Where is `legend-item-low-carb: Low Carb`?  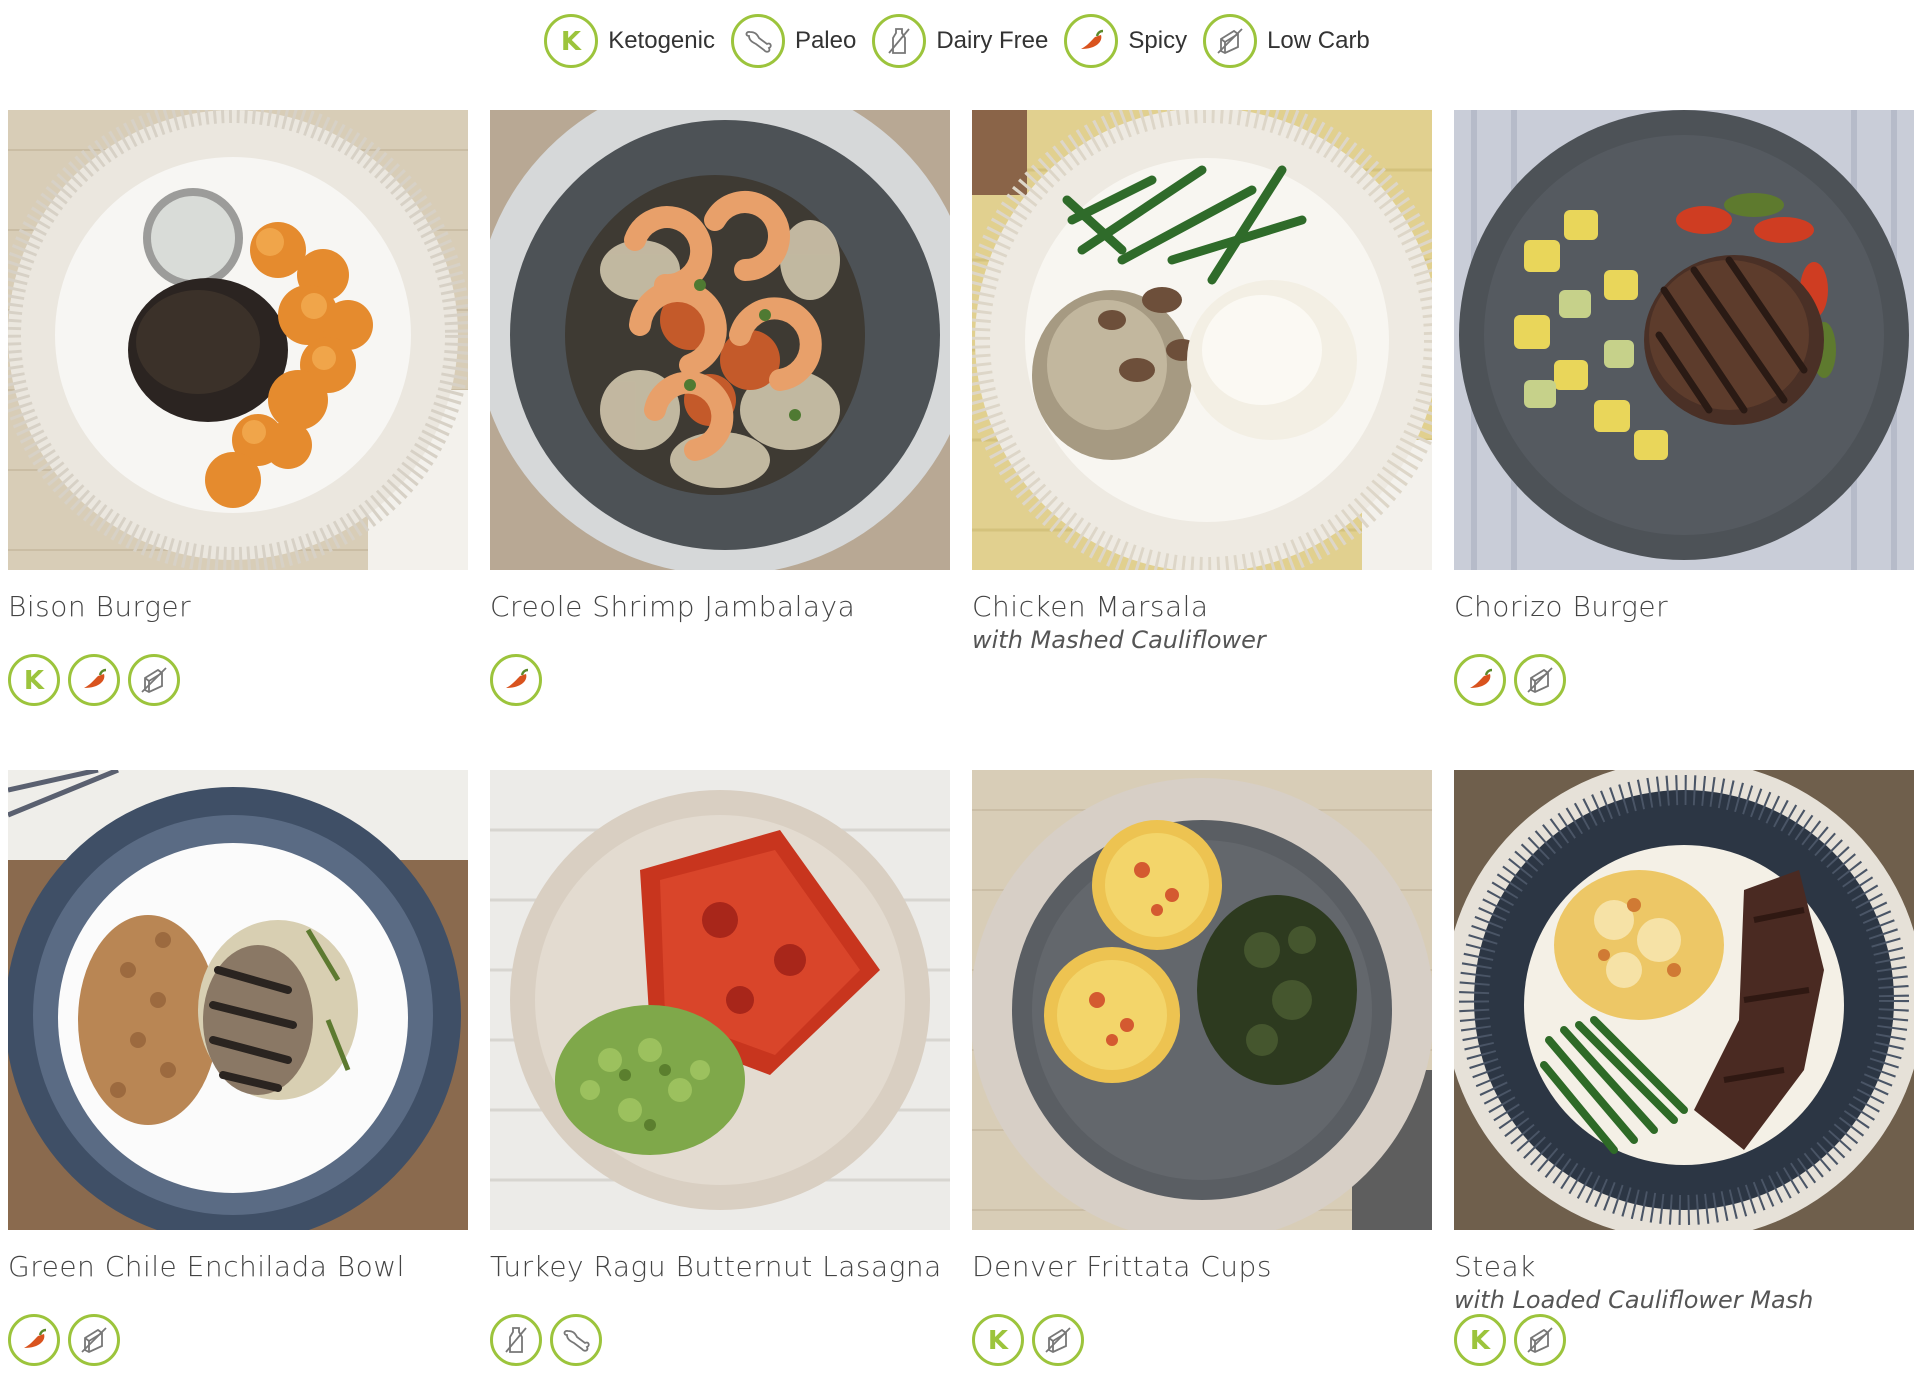
legend-item-low-carb: Low Carb is located at coordinates (1289, 41).